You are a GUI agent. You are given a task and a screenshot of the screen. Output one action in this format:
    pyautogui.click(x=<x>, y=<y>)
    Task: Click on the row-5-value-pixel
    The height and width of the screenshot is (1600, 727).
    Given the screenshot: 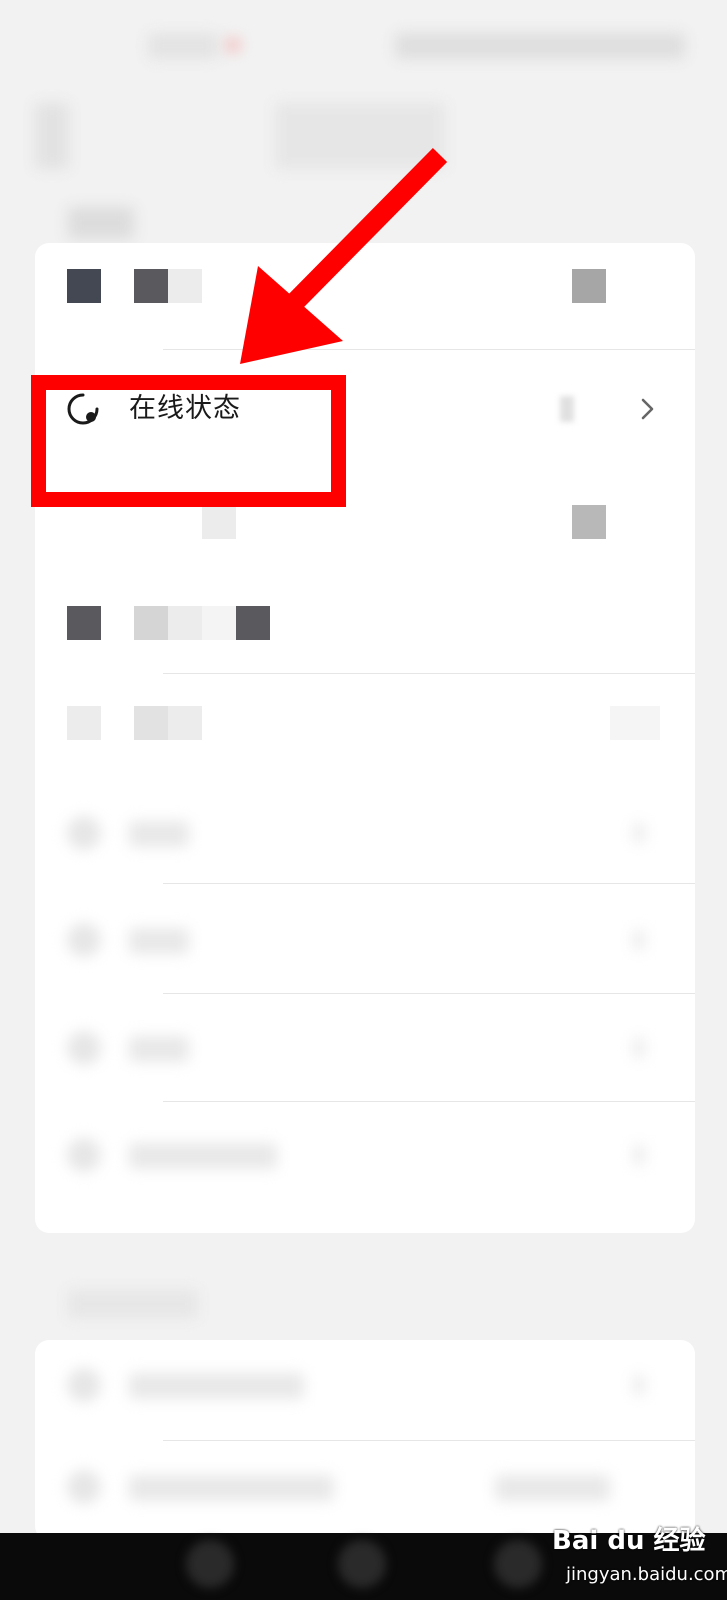 What is the action you would take?
    pyautogui.click(x=635, y=723)
    